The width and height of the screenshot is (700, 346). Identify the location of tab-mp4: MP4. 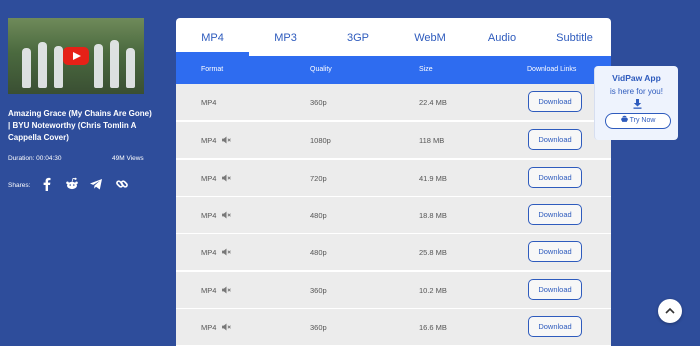
(212, 37).